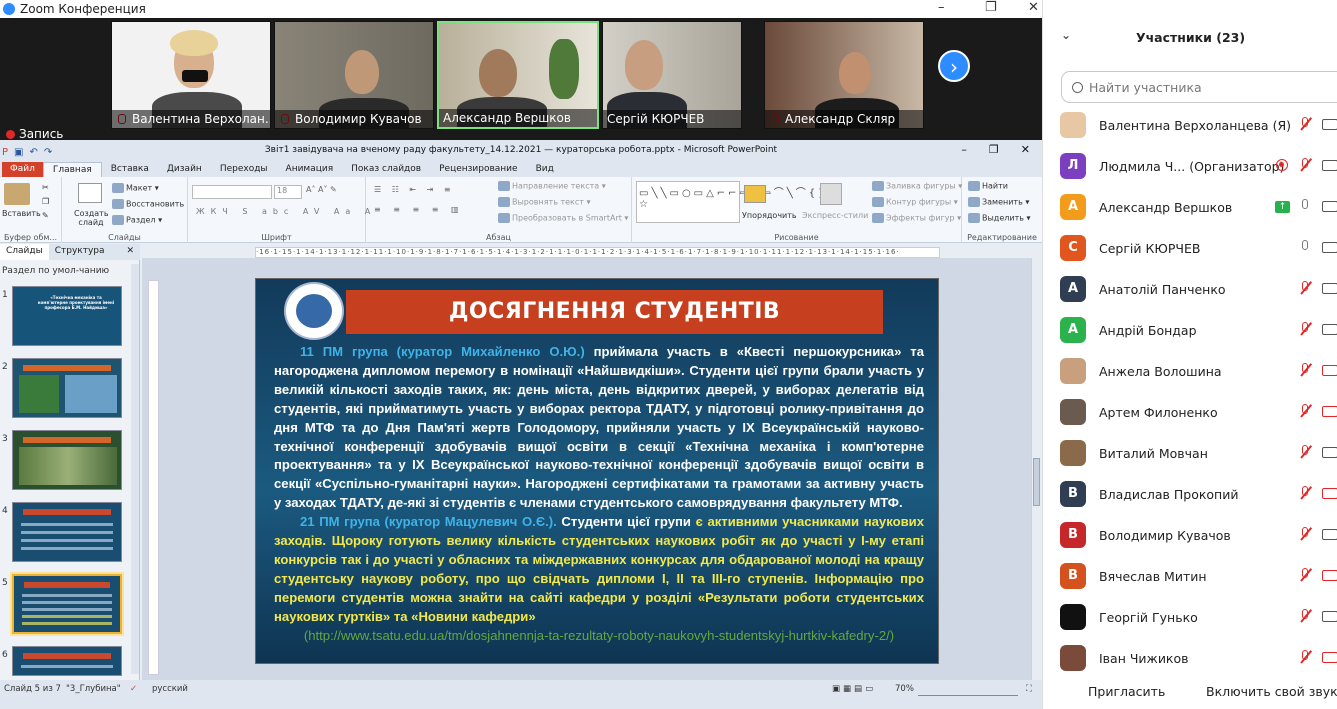  Describe the element at coordinates (90, 193) in the screenshot. I see `new-slide-icon` at that location.